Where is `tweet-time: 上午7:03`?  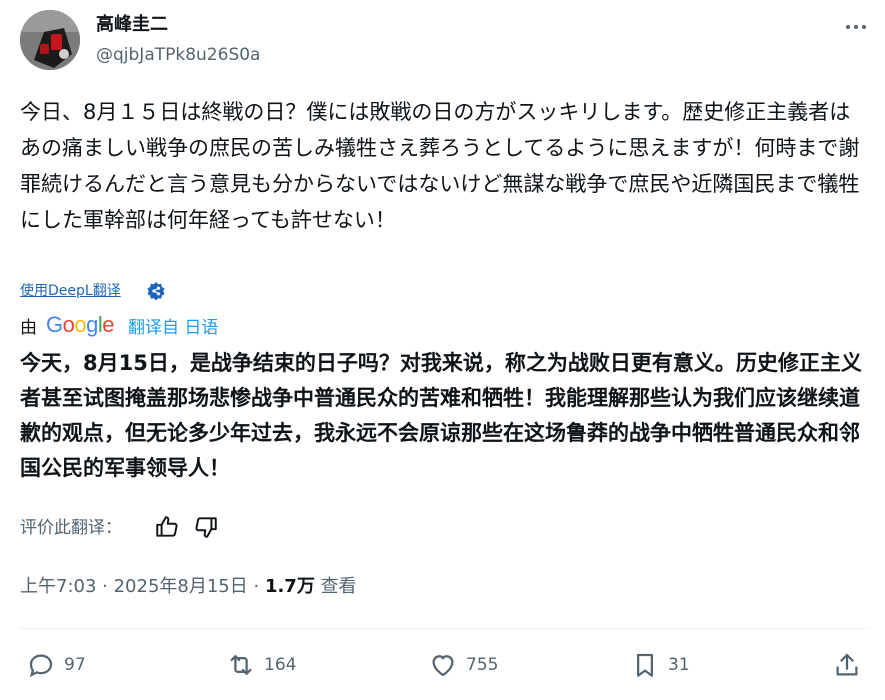
tweet-time: 上午7:03 is located at coordinates (58, 586).